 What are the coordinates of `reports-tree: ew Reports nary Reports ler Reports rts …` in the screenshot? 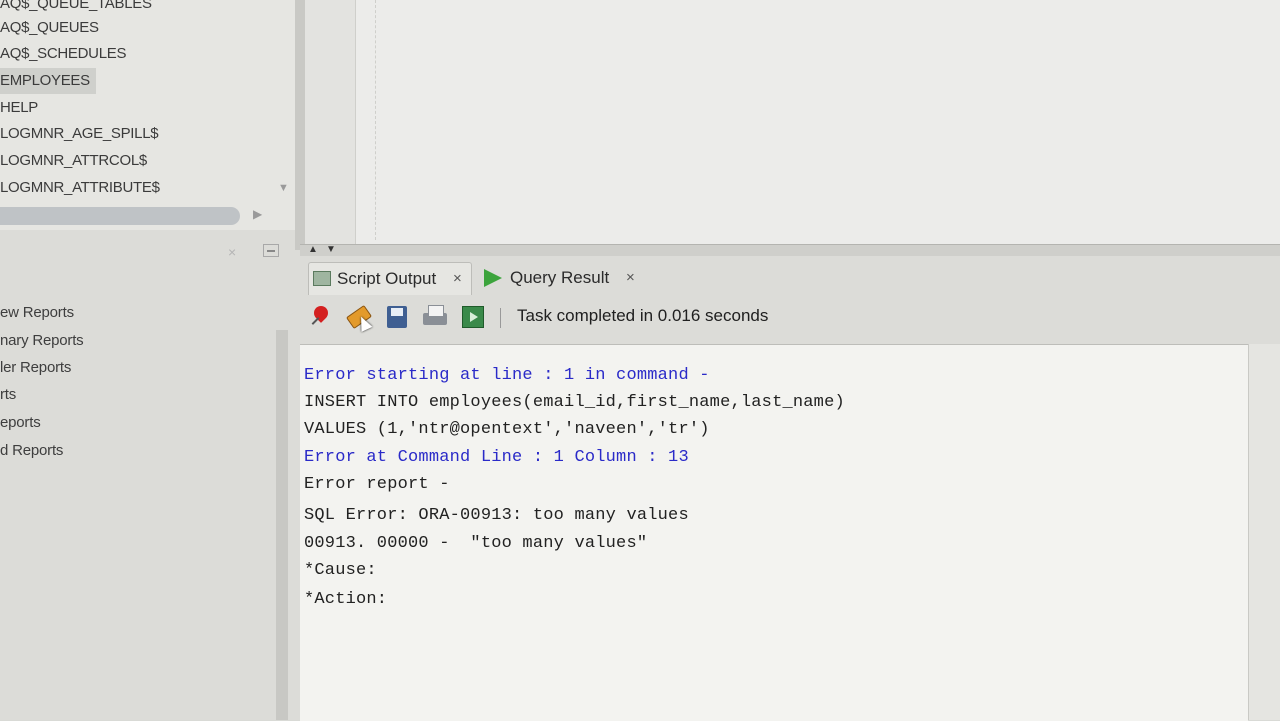 It's located at (147, 510).